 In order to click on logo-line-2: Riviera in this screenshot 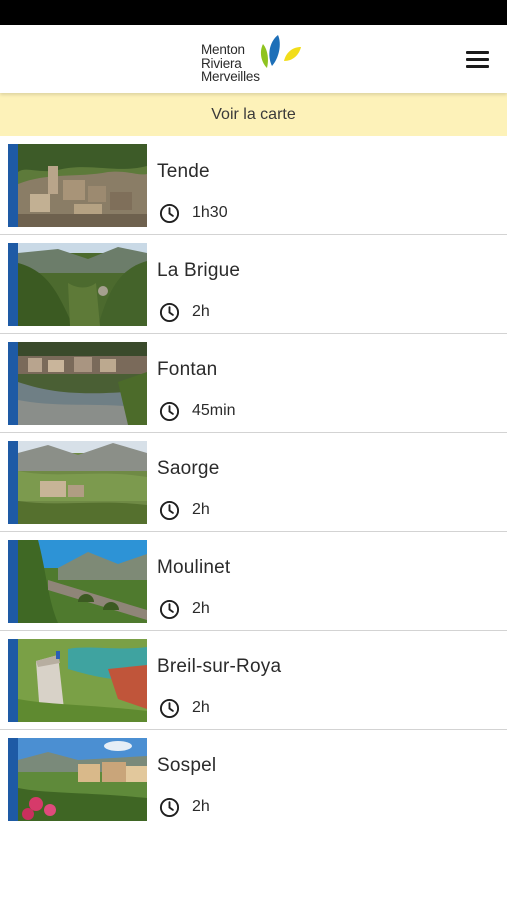, I will do `click(221, 63)`.